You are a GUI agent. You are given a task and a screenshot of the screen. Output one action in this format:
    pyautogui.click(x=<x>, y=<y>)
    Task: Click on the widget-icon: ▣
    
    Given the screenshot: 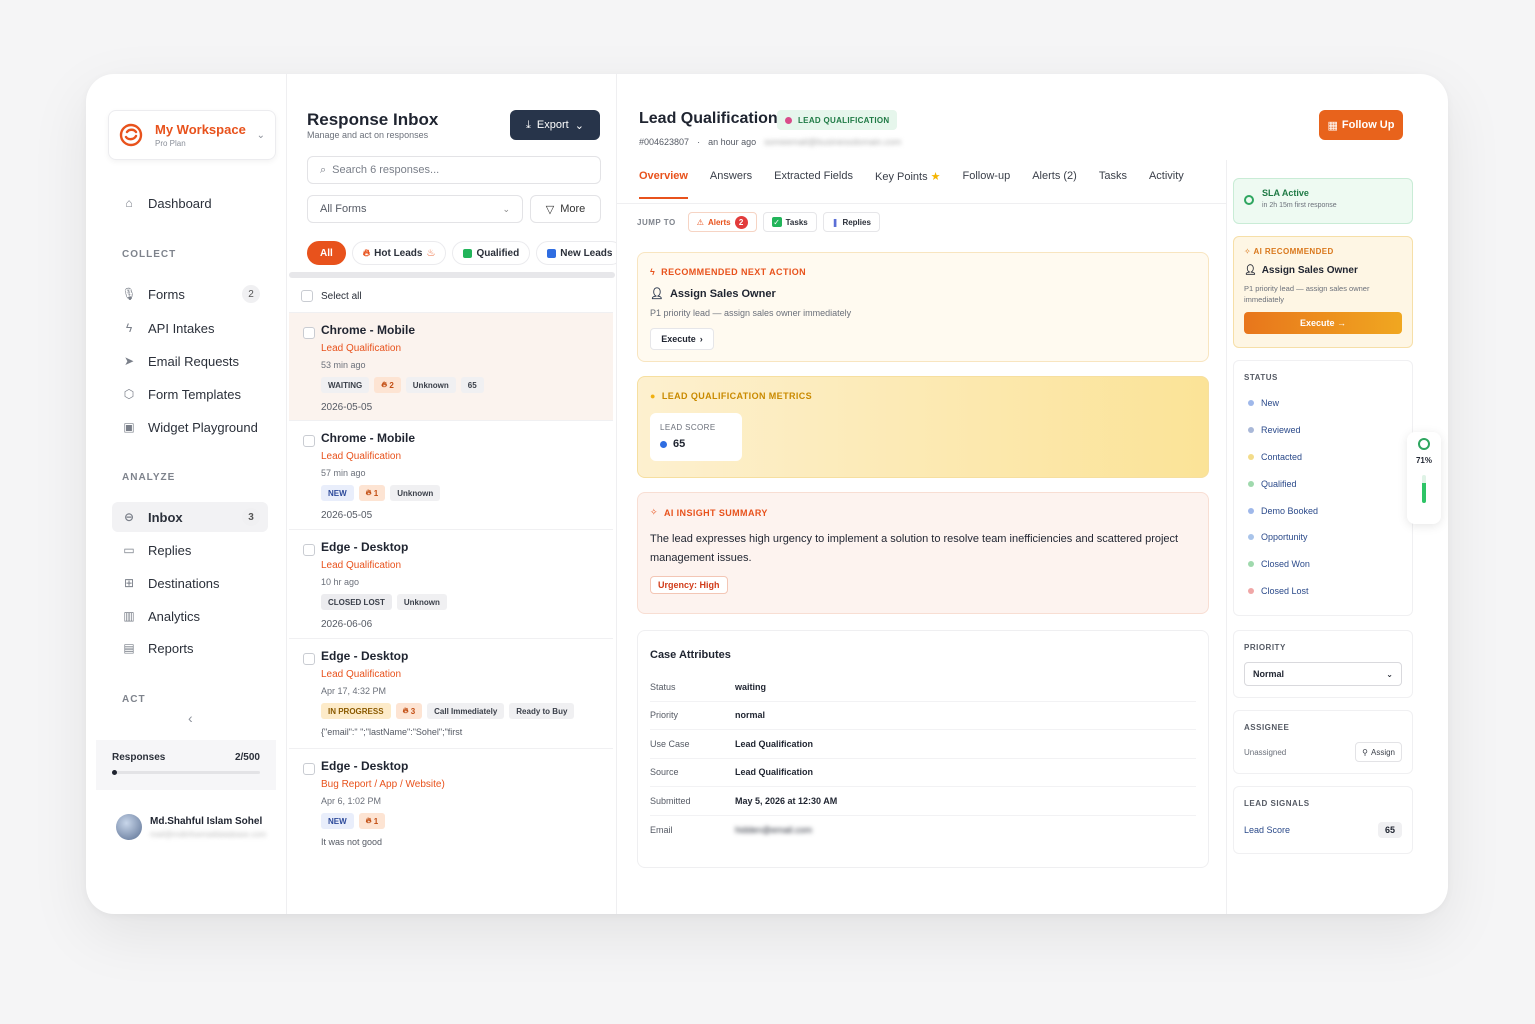 What is the action you would take?
    pyautogui.click(x=129, y=427)
    